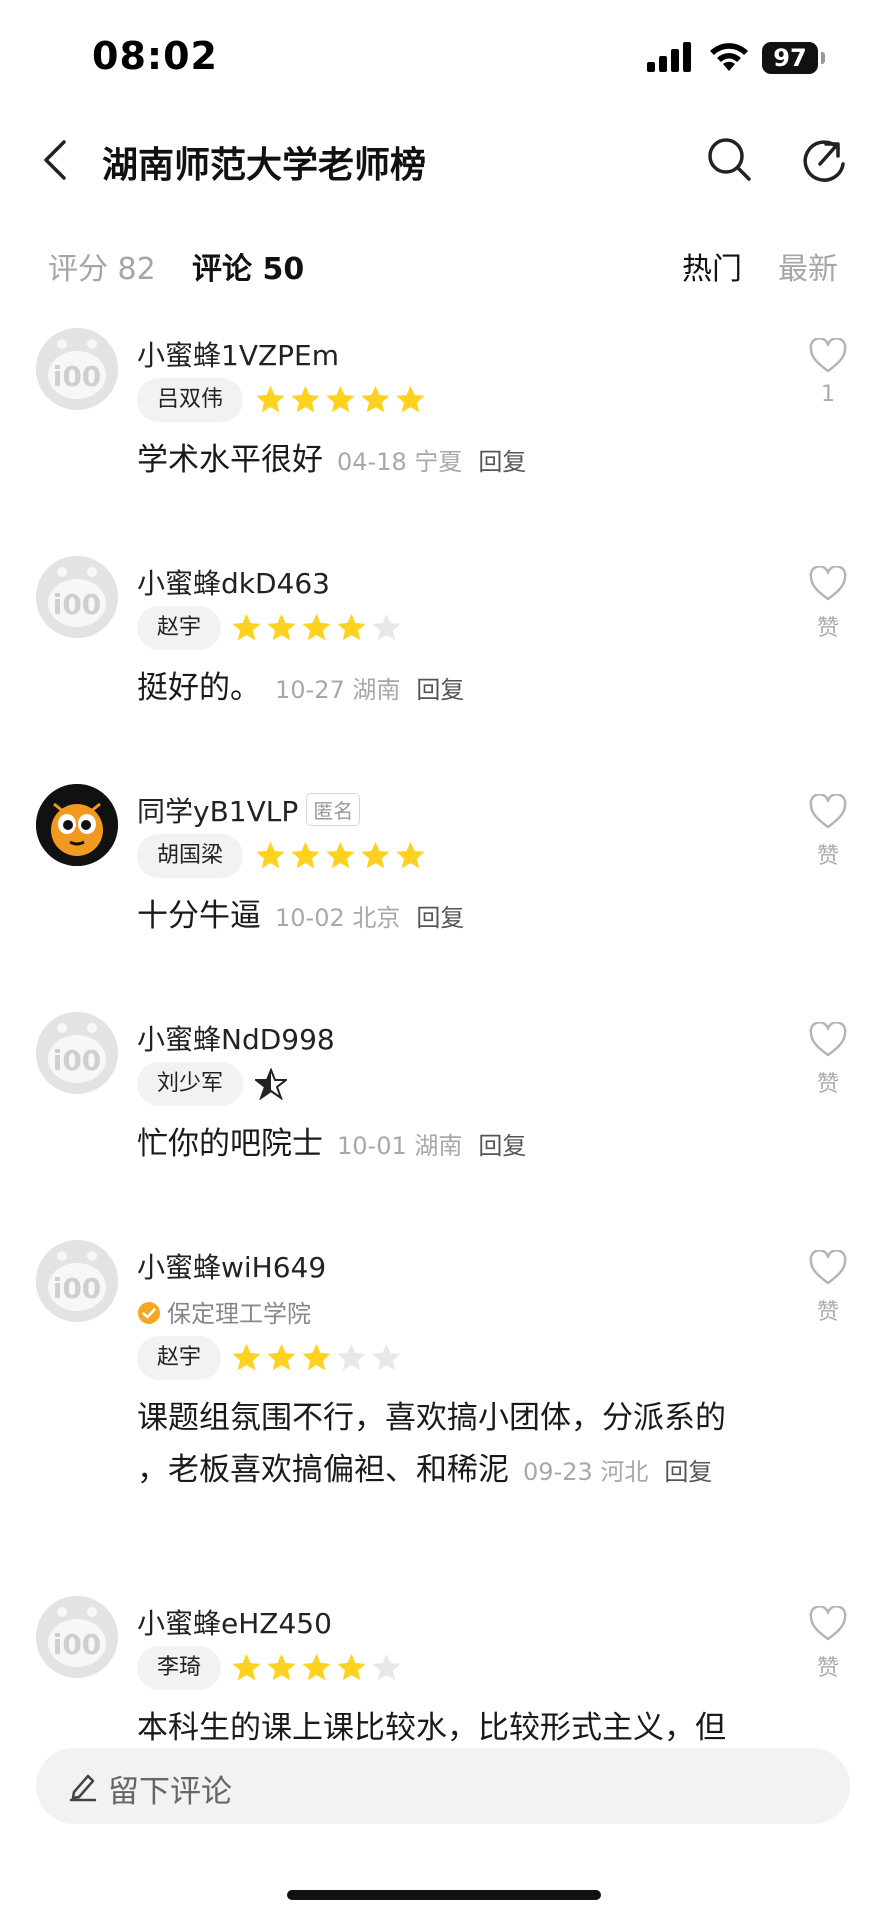 This screenshot has height=1920, width=887. What do you see at coordinates (828, 394) in the screenshot?
I see `like-count: 1` at bounding box center [828, 394].